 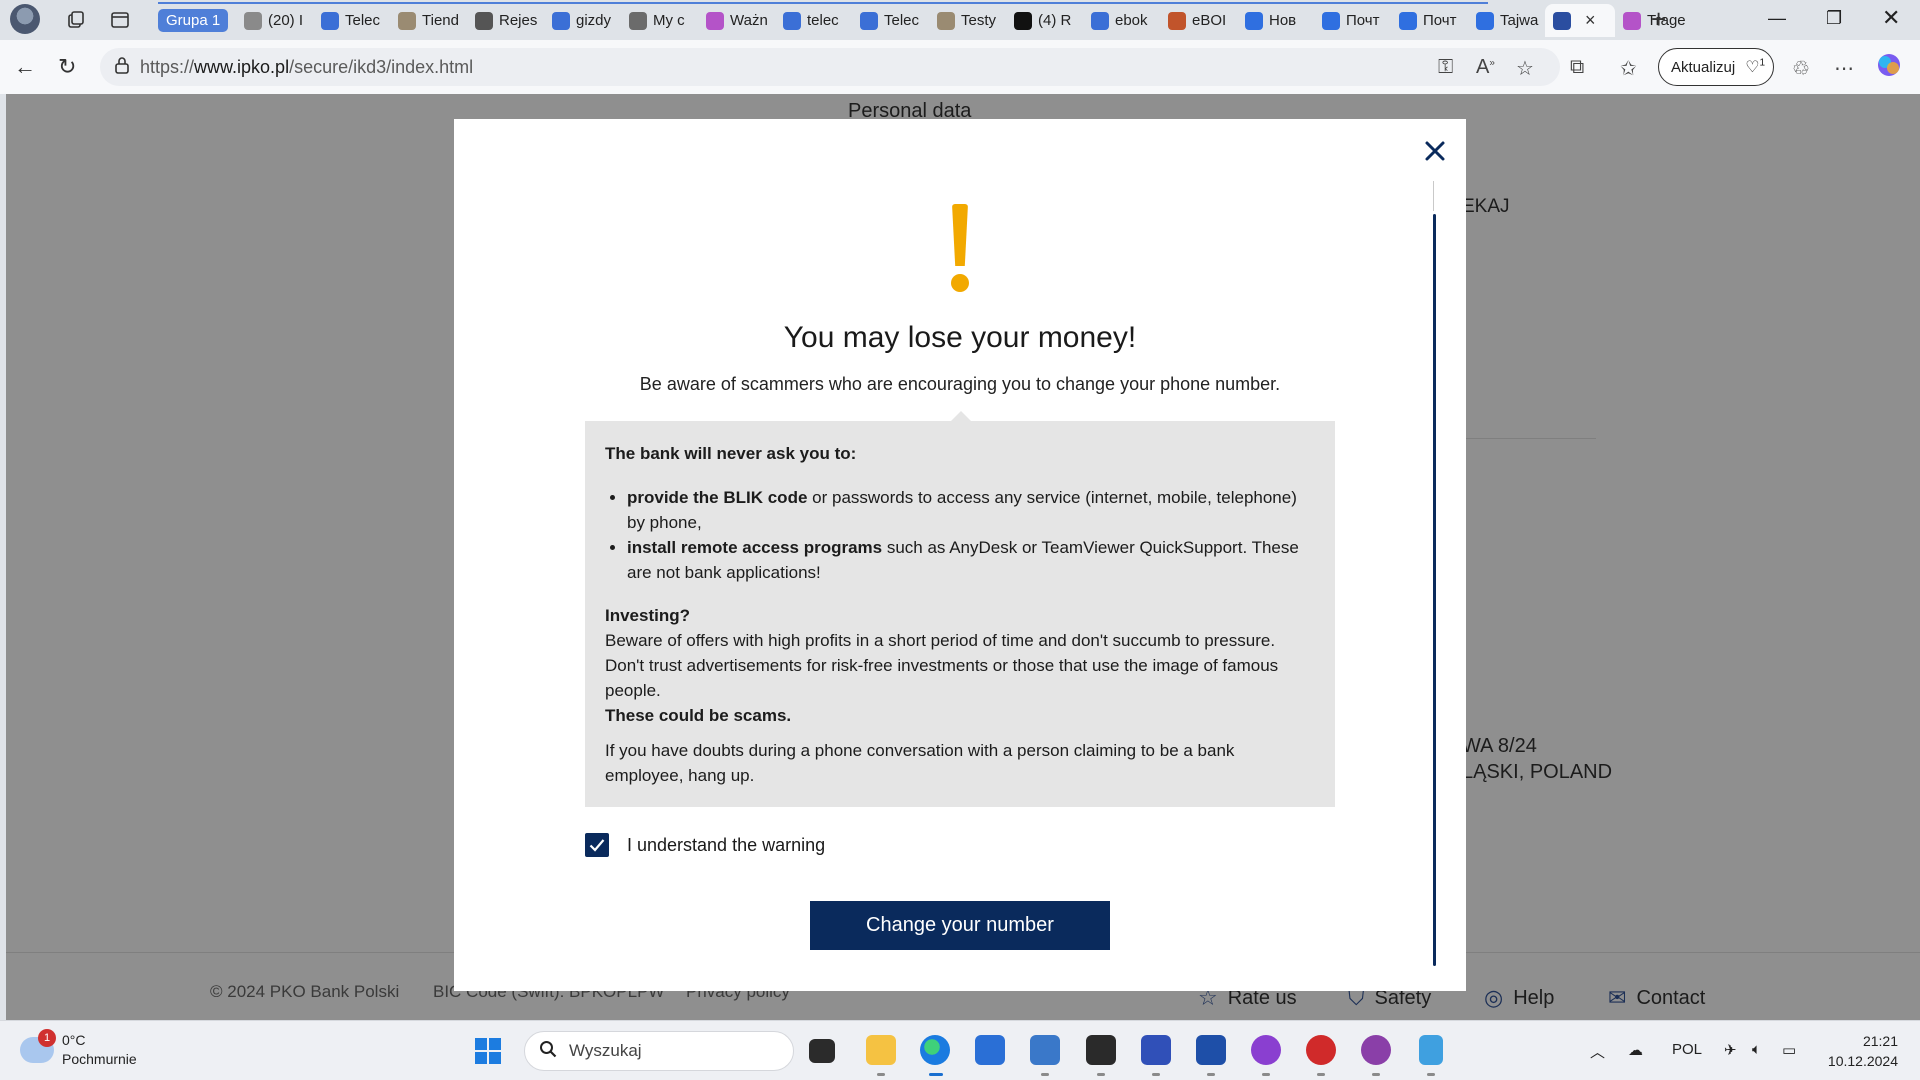 I want to click on network-app-icon, so click(x=1045, y=1050).